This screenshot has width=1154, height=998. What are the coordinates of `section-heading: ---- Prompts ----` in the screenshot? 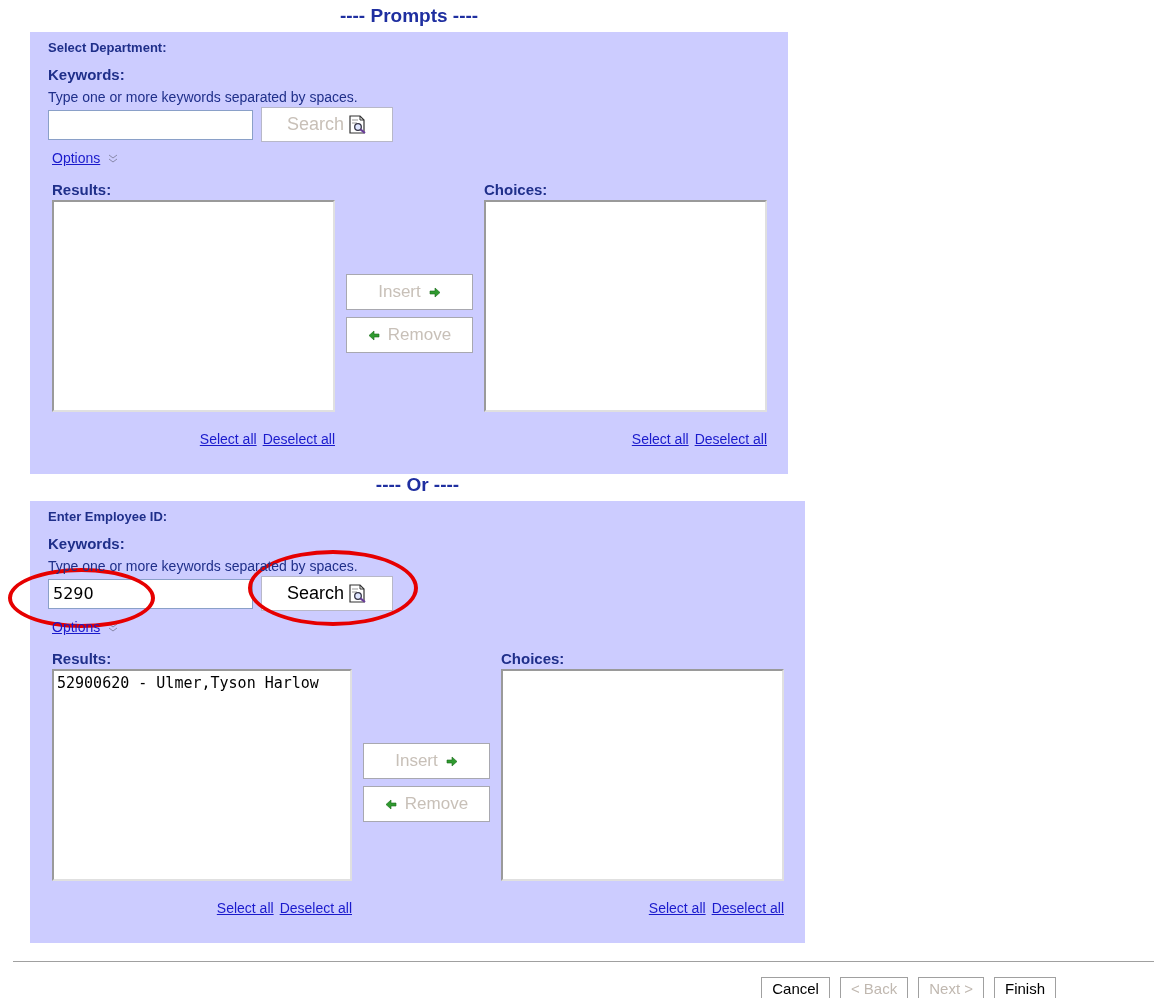 It's located at (409, 16).